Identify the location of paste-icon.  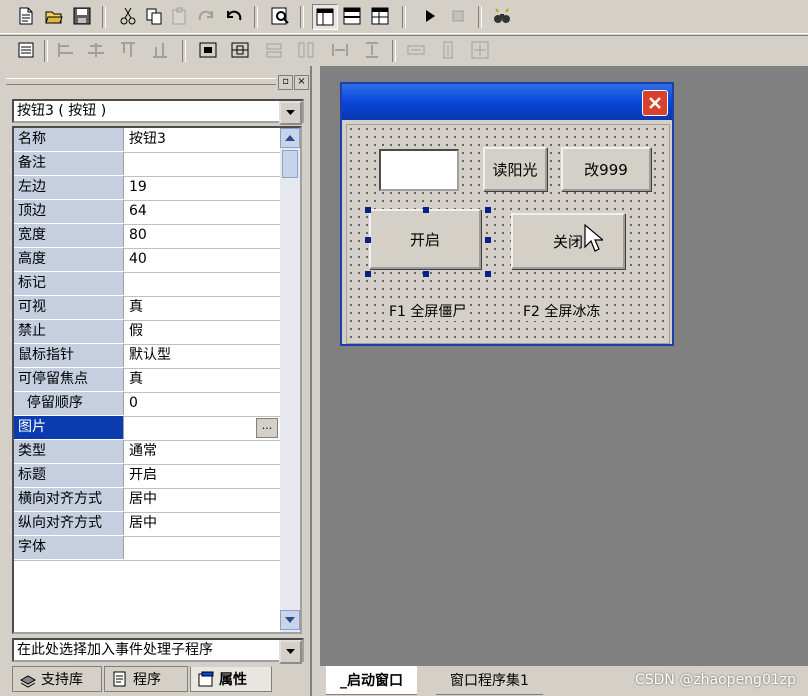
(180, 16).